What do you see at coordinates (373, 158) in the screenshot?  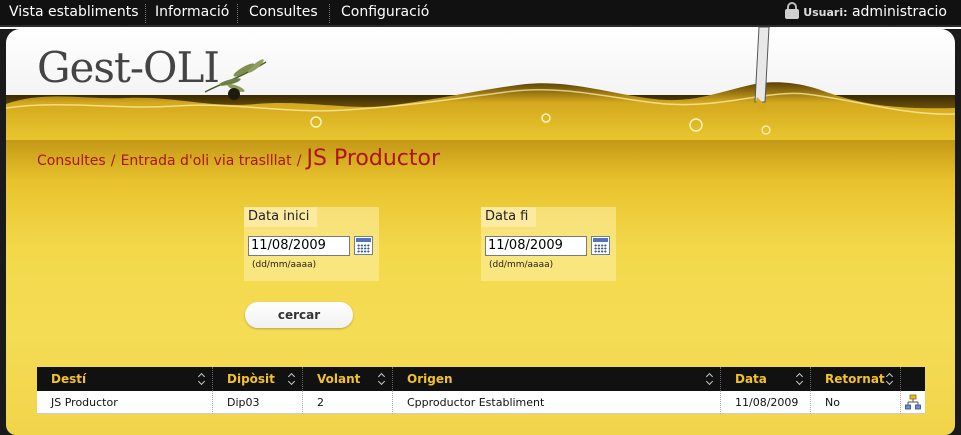 I see `page-title: JS Productor` at bounding box center [373, 158].